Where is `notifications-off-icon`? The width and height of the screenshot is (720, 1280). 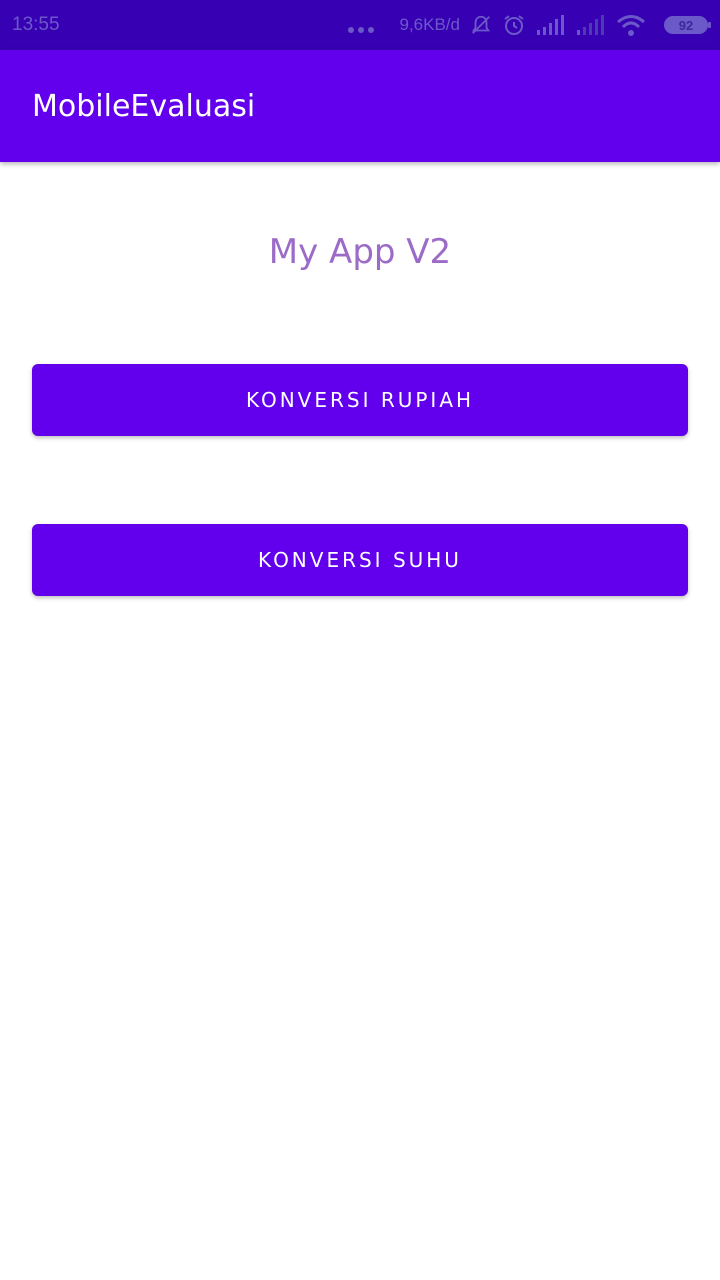 notifications-off-icon is located at coordinates (481, 24).